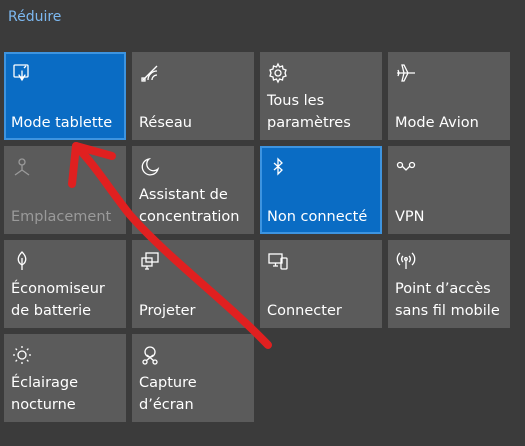  I want to click on tile-label: Réseau, so click(165, 123).